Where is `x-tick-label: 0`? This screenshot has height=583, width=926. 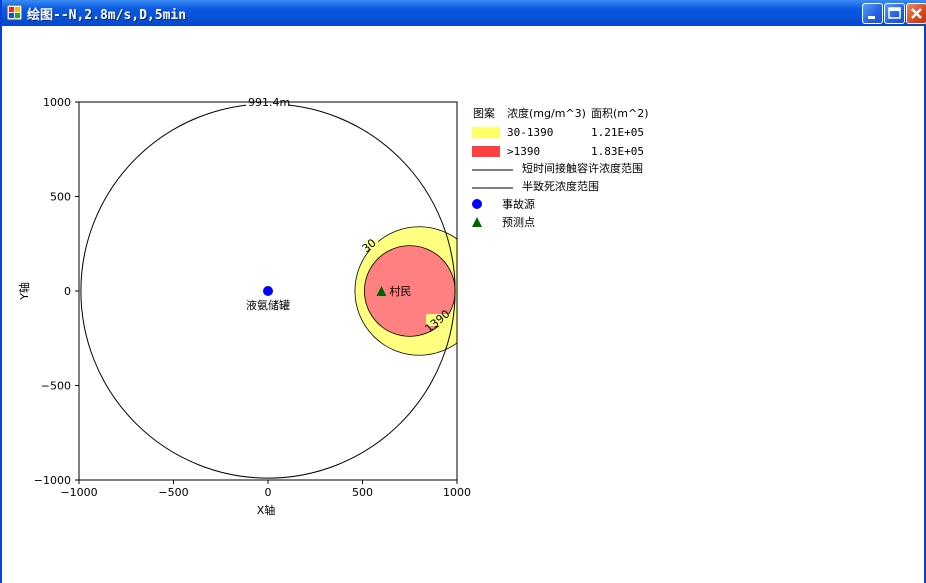
x-tick-label: 0 is located at coordinates (268, 492).